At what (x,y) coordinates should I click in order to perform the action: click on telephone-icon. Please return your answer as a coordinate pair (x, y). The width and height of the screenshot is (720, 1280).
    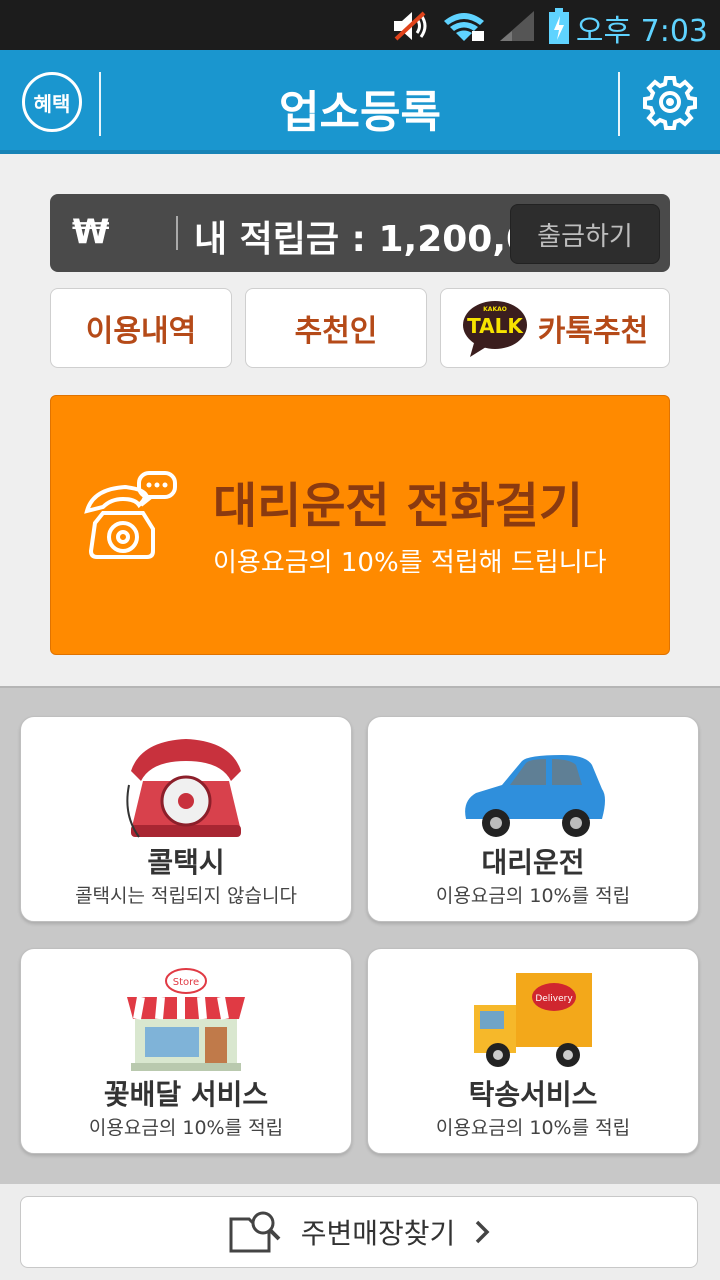
    Looking at the image, I should click on (130, 515).